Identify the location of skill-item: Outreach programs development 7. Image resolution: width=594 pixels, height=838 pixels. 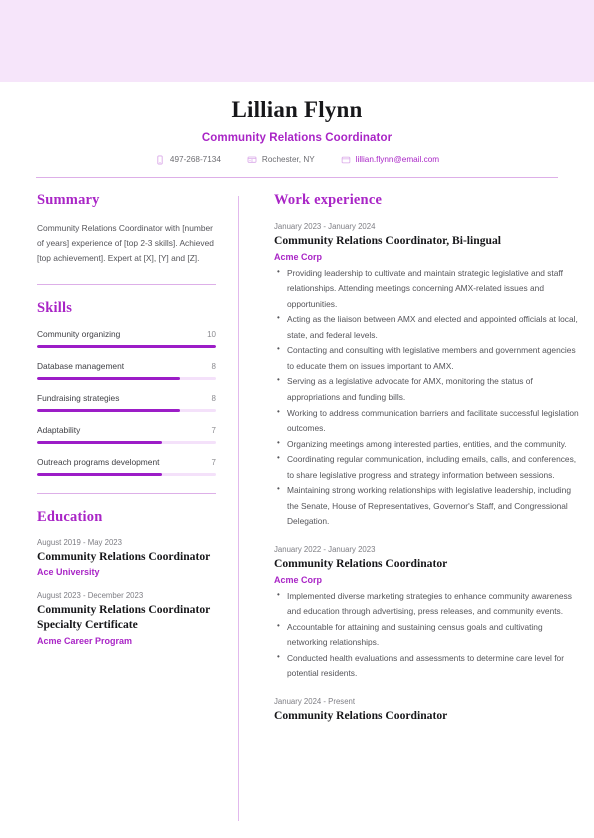
(126, 466).